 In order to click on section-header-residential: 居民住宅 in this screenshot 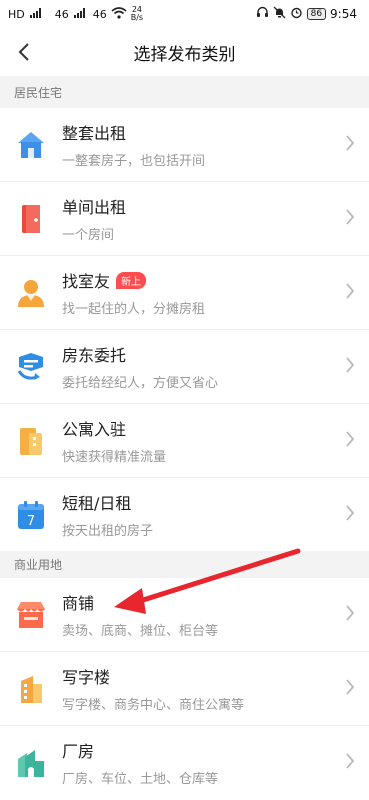, I will do `click(184, 92)`.